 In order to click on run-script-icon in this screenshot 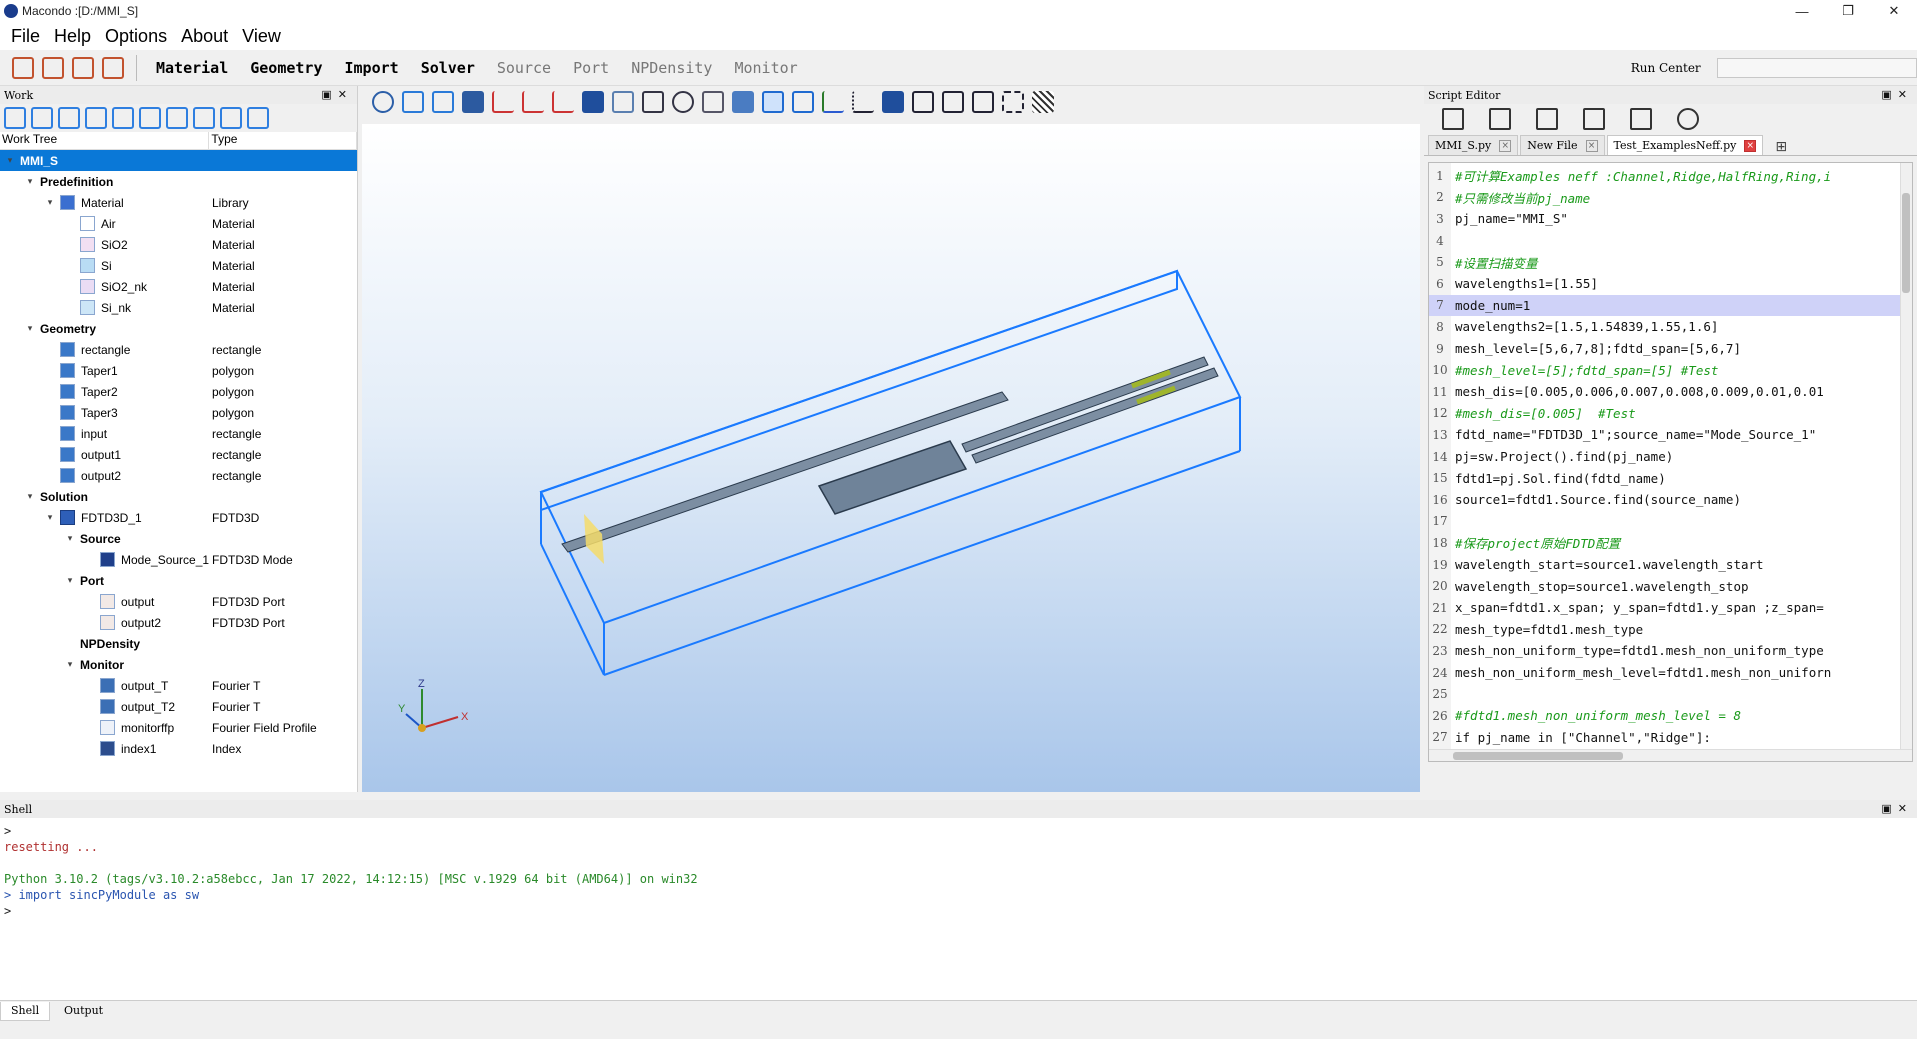, I will do `click(1641, 119)`.